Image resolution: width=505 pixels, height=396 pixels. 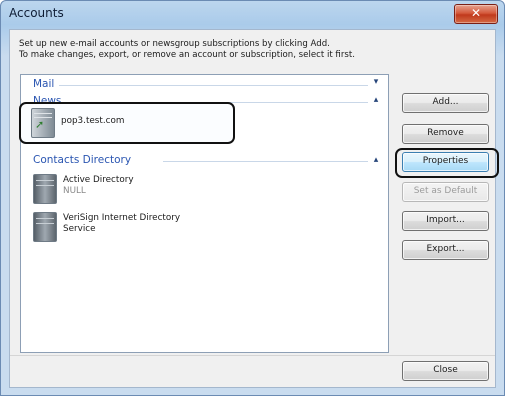 What do you see at coordinates (143, 227) in the screenshot?
I see `list-item: VeriSign Internet Directory Service` at bounding box center [143, 227].